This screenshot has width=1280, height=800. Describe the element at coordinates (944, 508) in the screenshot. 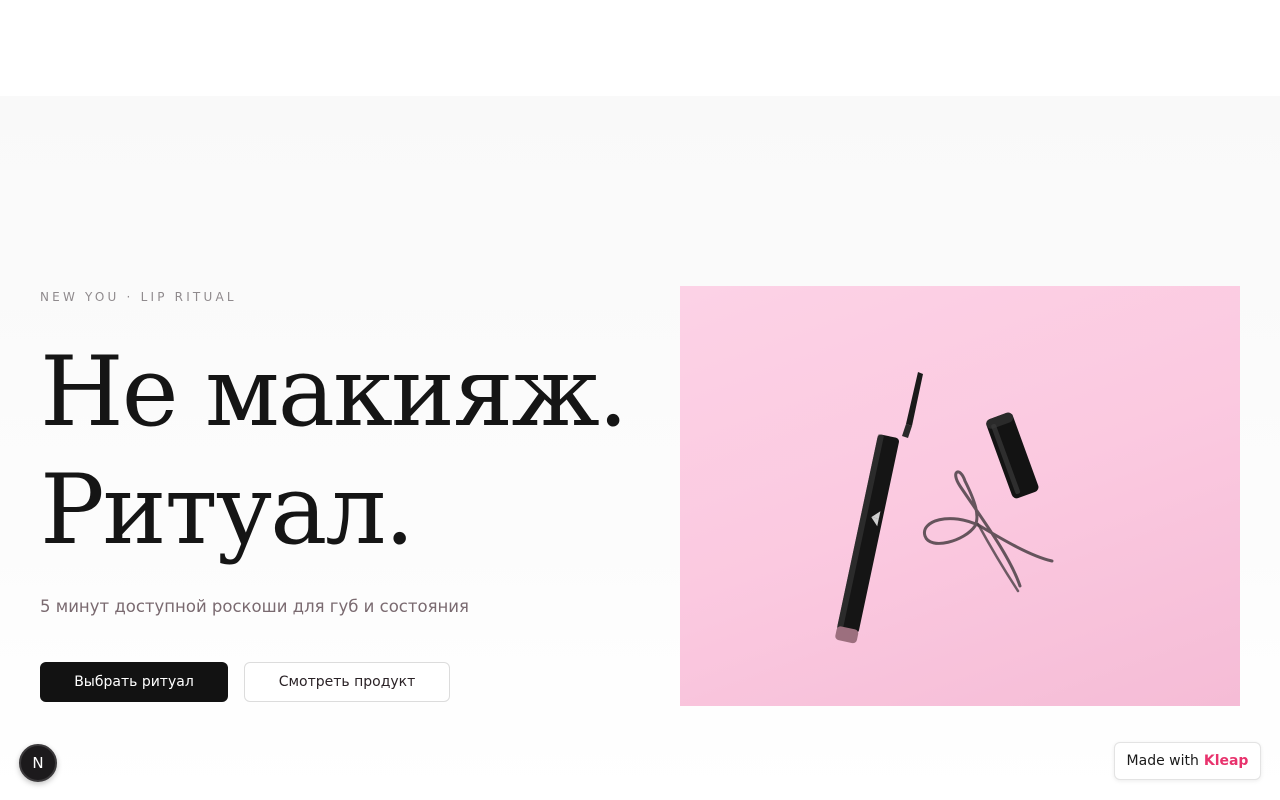

I see `lip-liner-illustration: ◢◣` at that location.